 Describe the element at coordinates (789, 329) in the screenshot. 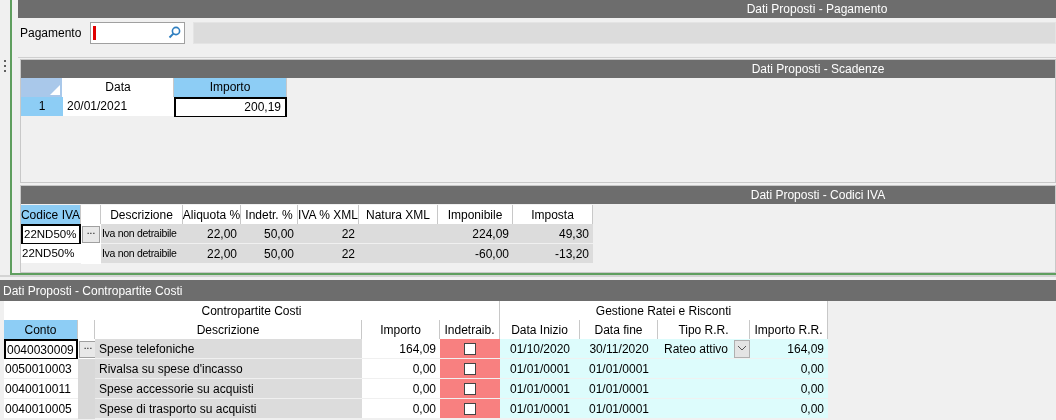

I see `column-header: Importo R.R.` at that location.